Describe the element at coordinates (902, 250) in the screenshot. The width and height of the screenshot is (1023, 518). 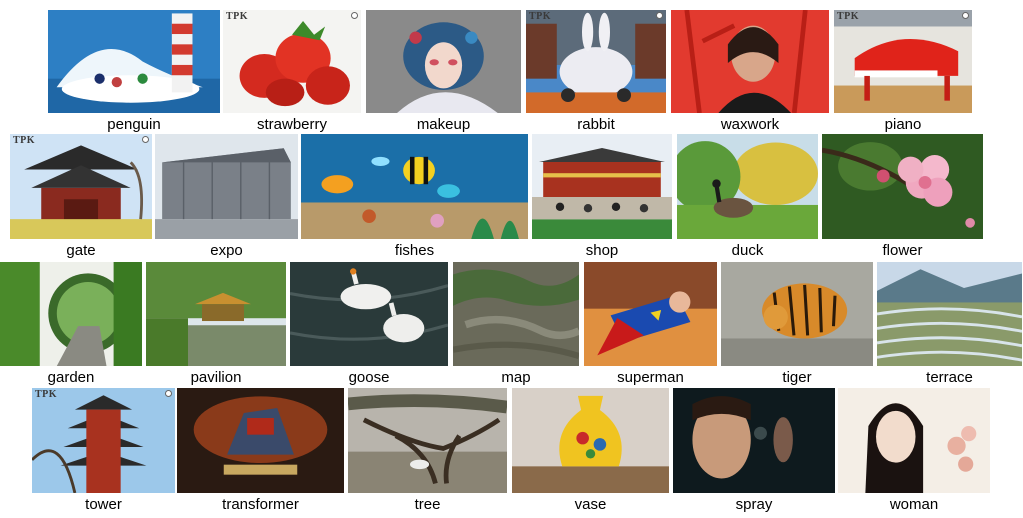
I see `caption-flower: flower` at that location.